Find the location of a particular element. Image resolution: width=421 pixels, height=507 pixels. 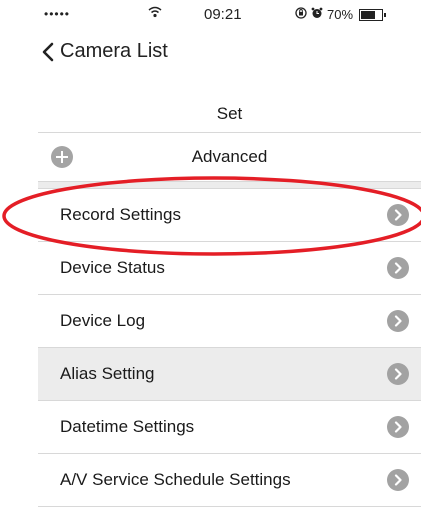

navigation-bar: Camera List is located at coordinates (229, 56).